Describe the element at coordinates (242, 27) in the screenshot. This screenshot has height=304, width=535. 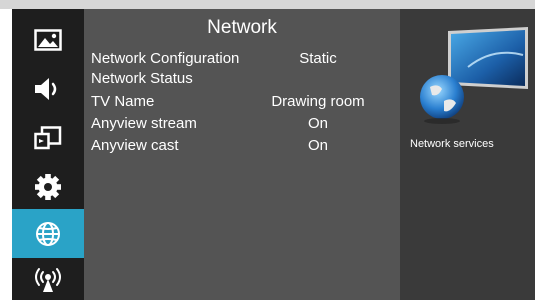
I see `menu-title: Network` at that location.